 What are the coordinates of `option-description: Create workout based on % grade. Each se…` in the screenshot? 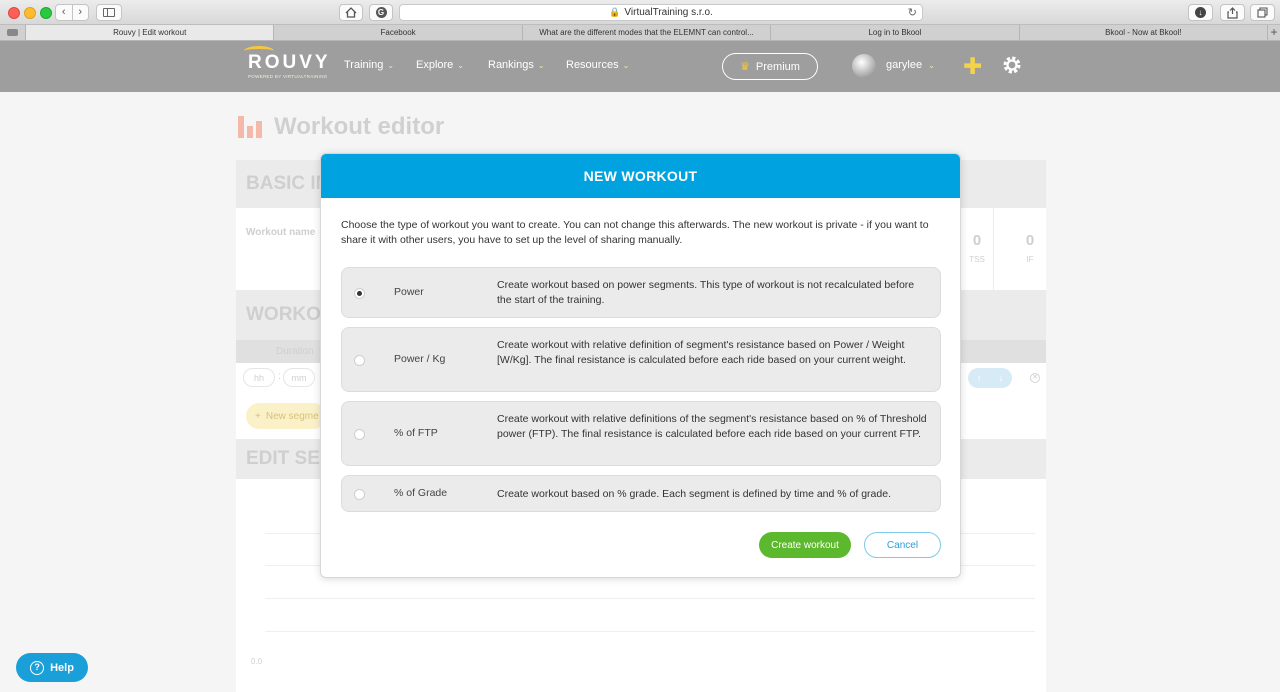 It's located at (694, 494).